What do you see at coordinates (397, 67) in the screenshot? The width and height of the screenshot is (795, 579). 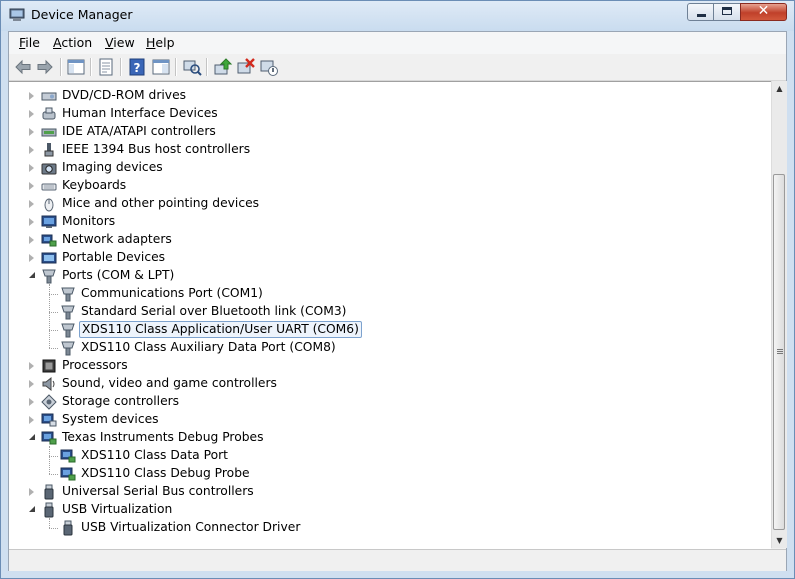 I see `toolbar: ?` at bounding box center [397, 67].